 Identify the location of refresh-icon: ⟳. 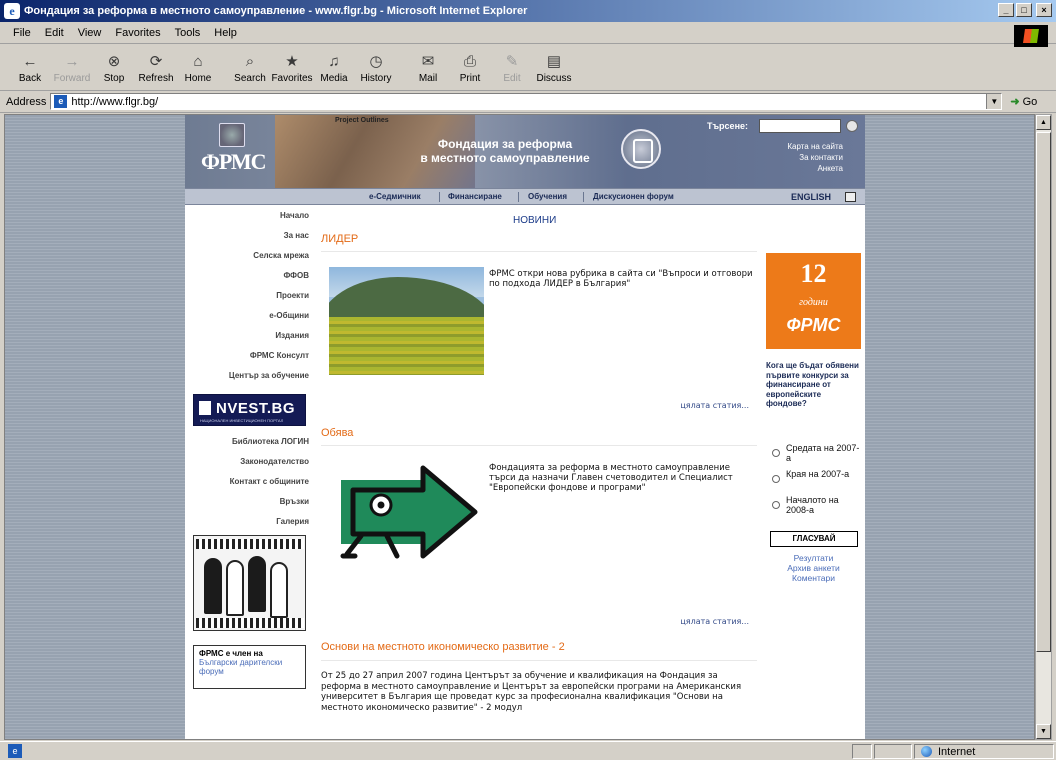
(156, 61).